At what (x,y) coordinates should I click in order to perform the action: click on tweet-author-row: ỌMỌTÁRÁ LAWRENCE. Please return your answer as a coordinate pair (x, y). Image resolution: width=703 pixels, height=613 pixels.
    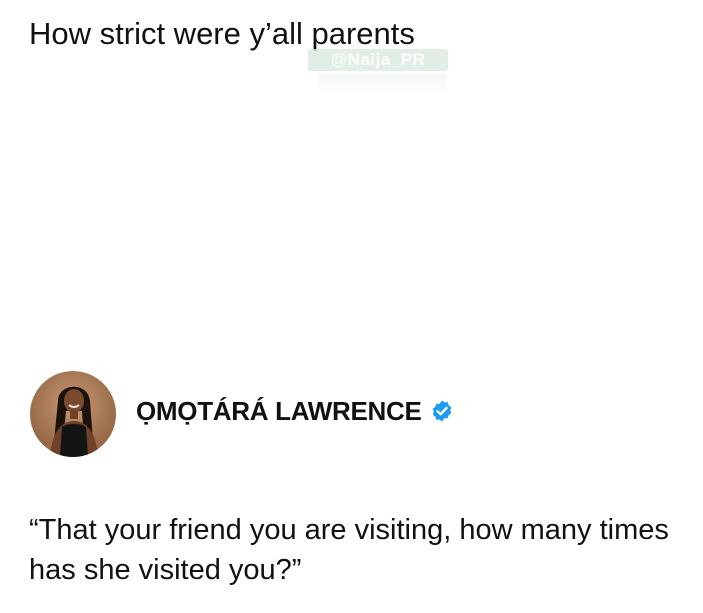
    Looking at the image, I should click on (242, 414).